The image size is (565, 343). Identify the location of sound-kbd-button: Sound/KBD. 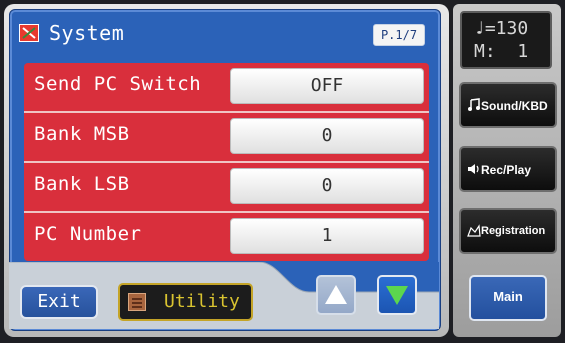
(508, 105).